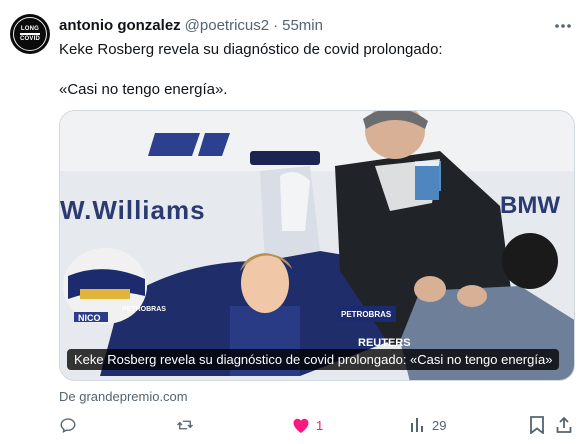  I want to click on post-header: antonio gonzalez @poetricus2 · 55min, so click(191, 25).